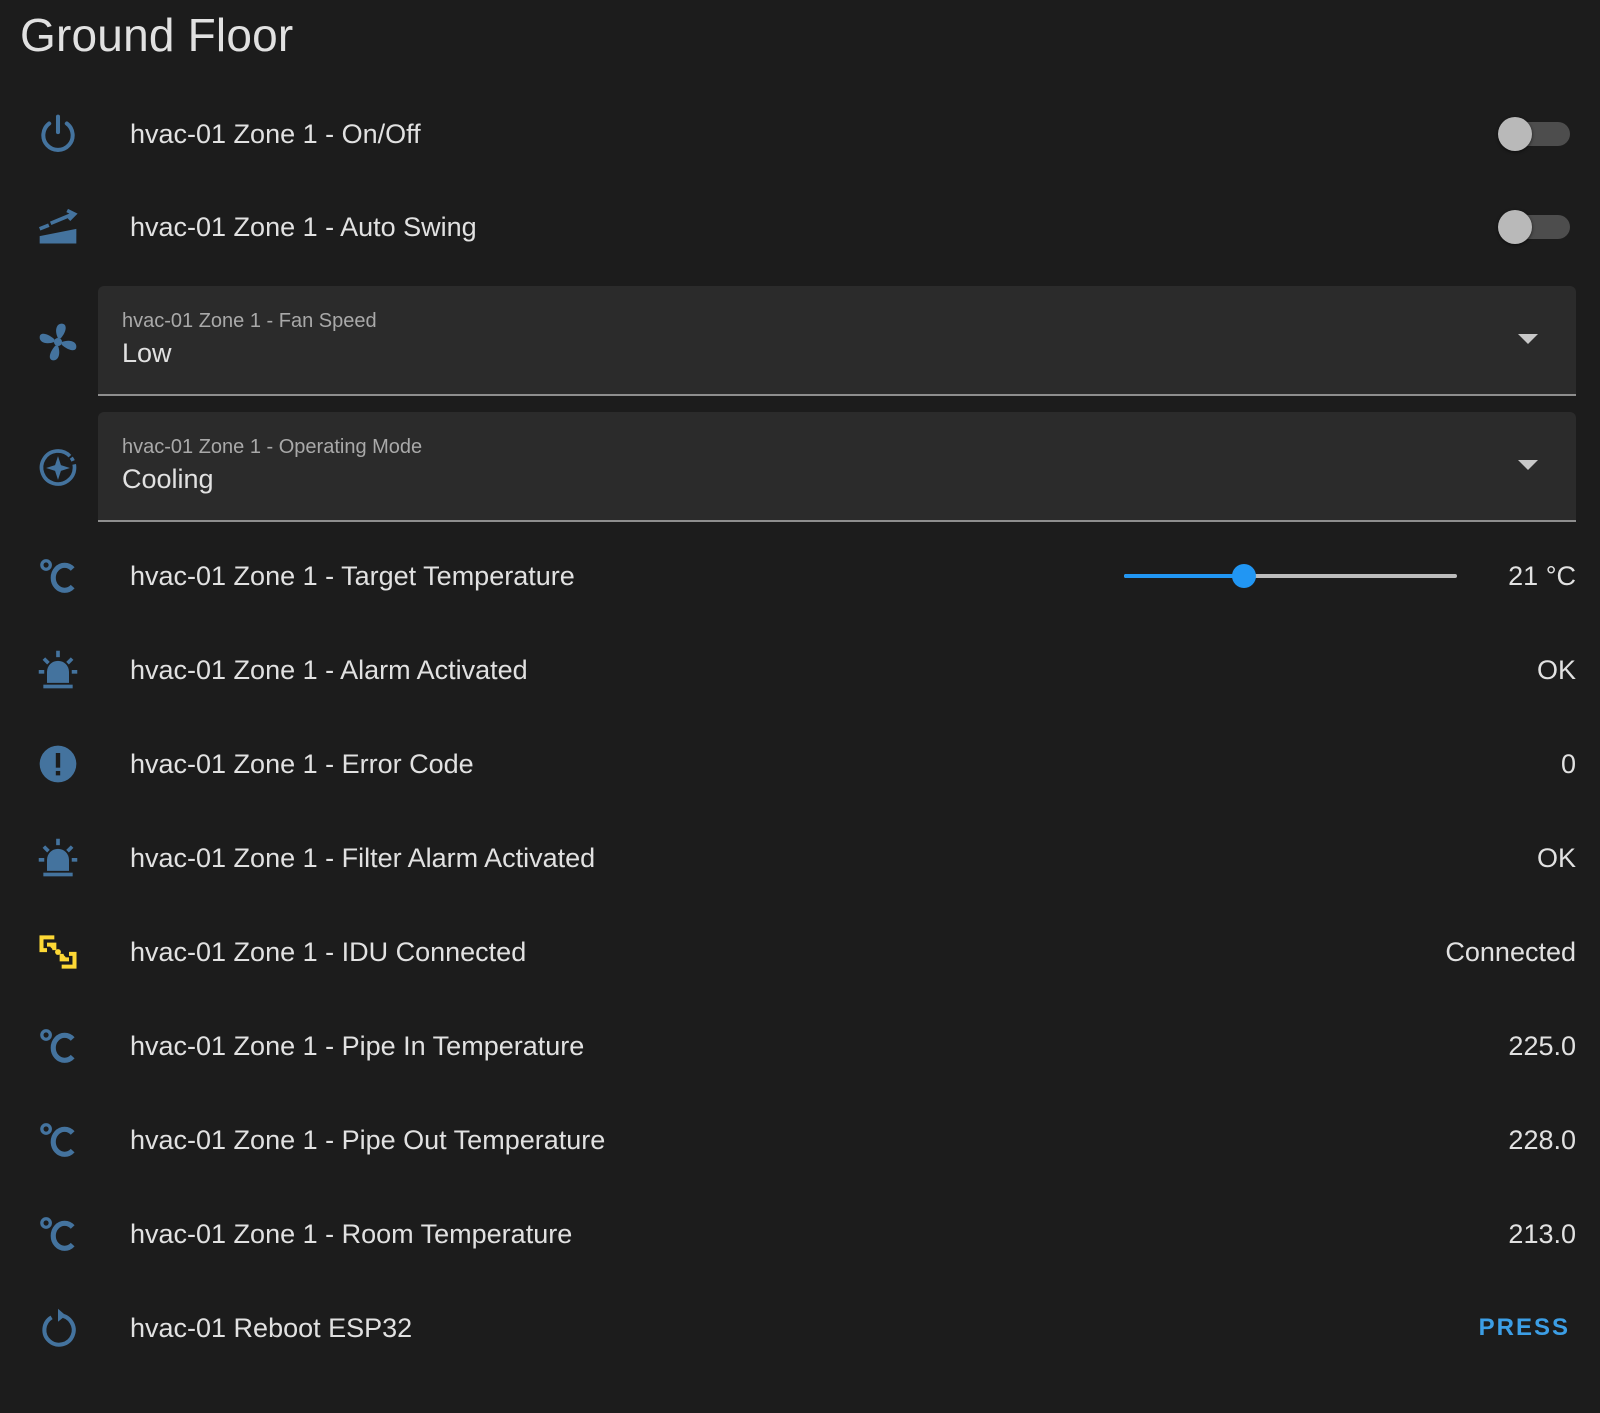  I want to click on slider-thumb, so click(1243, 576).